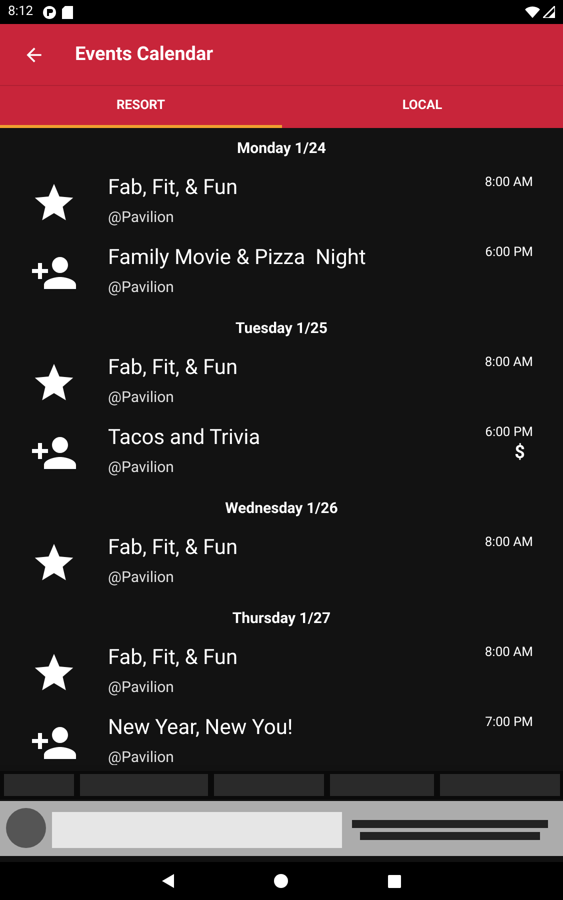 The image size is (563, 900). What do you see at coordinates (237, 258) in the screenshot?
I see `event-title: Family Movie & Pizza Night` at bounding box center [237, 258].